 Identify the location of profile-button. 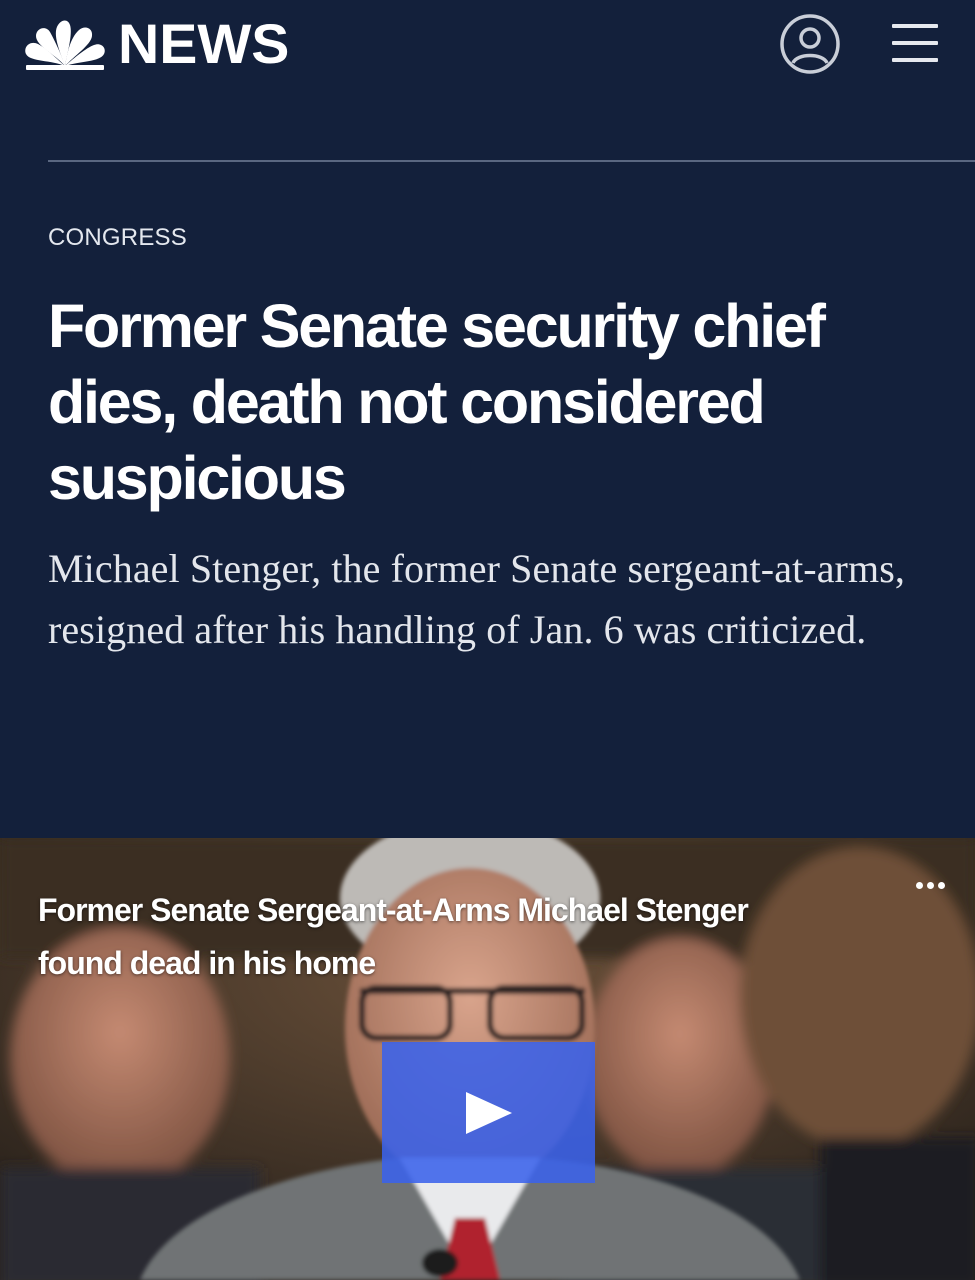
(810, 44).